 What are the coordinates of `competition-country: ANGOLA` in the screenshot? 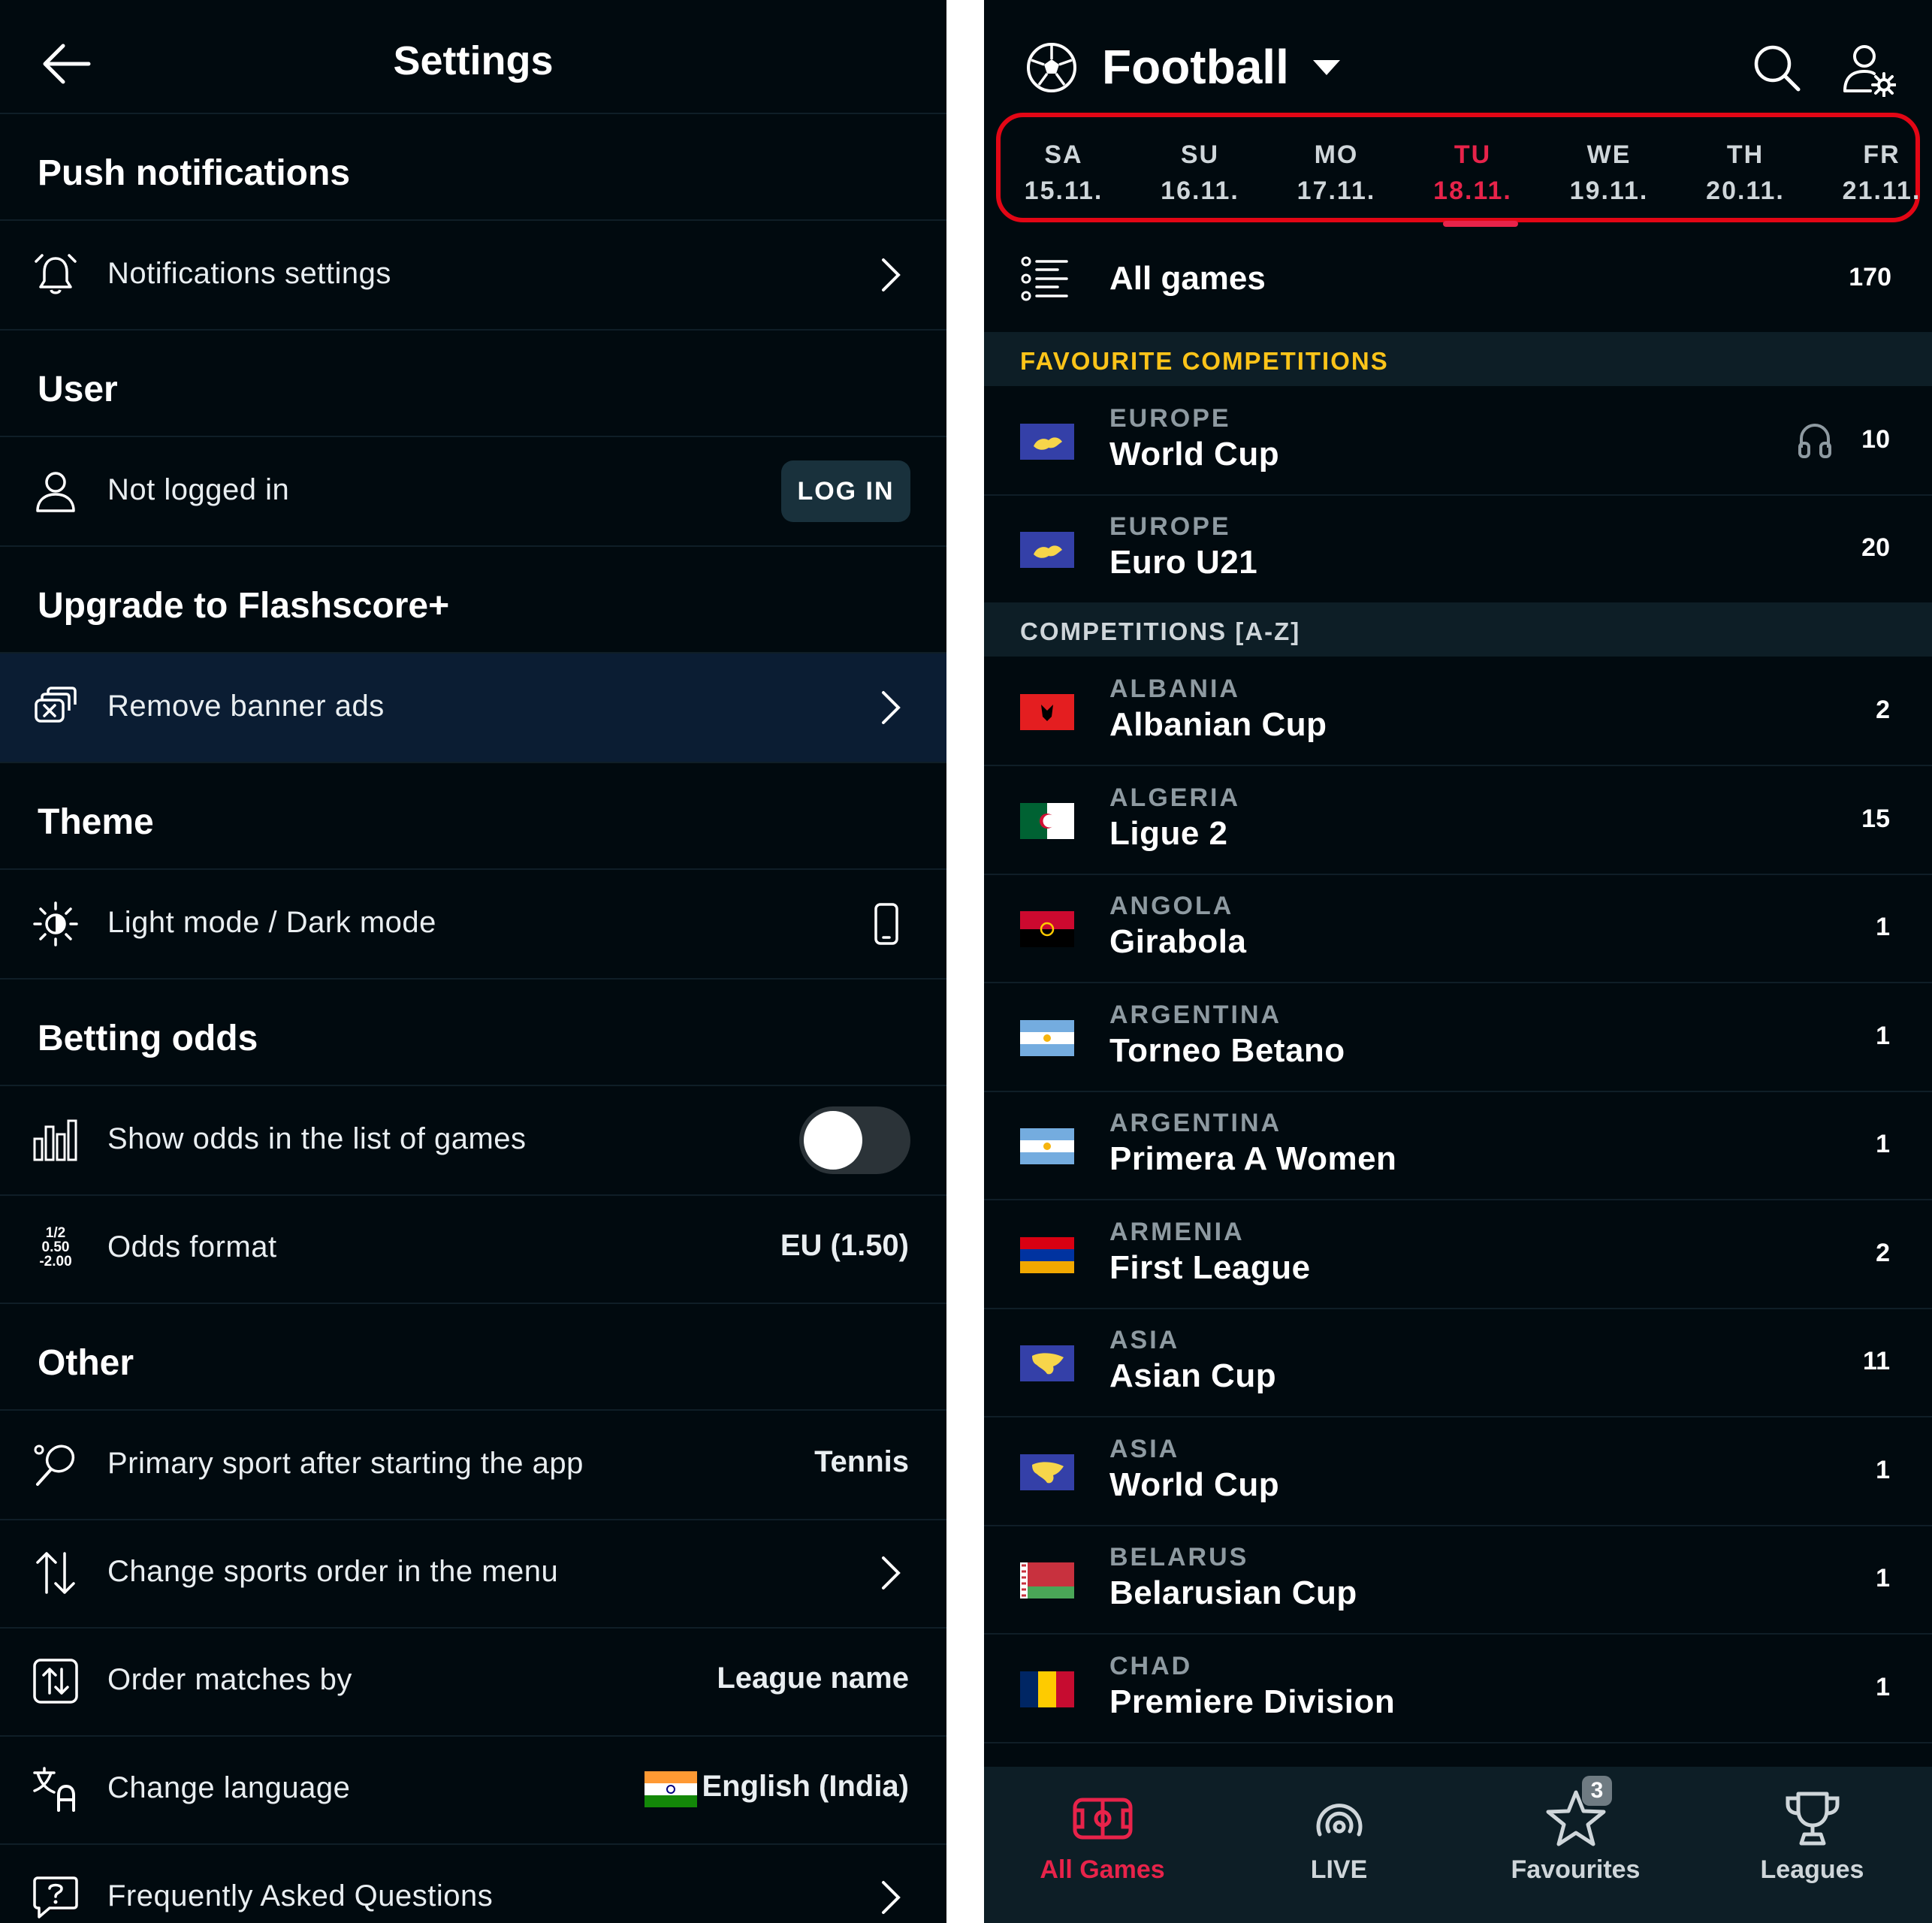 It's located at (1171, 906).